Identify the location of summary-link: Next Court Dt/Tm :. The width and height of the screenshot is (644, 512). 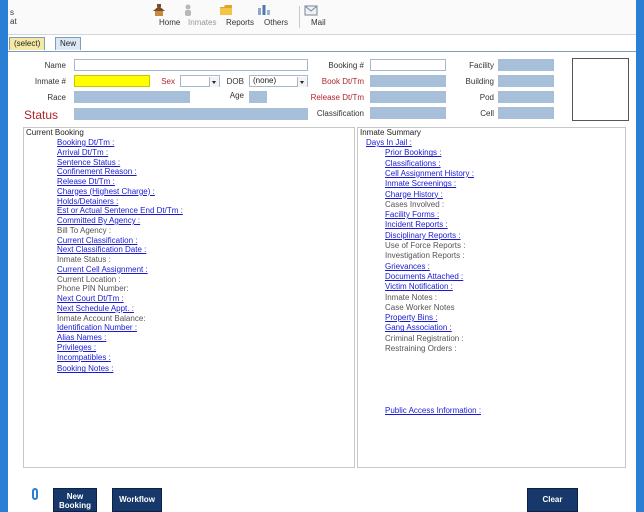
(90, 298).